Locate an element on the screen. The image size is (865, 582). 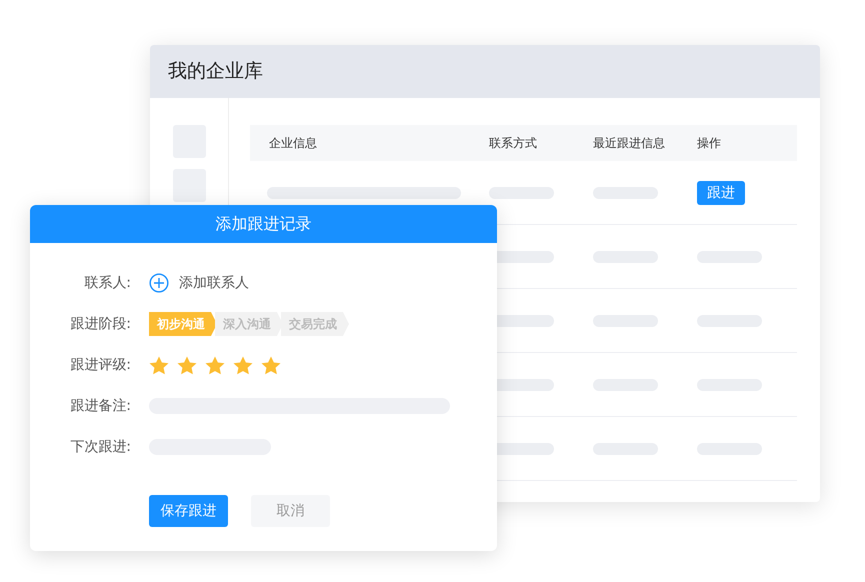
cancel-button: 取消 is located at coordinates (290, 511).